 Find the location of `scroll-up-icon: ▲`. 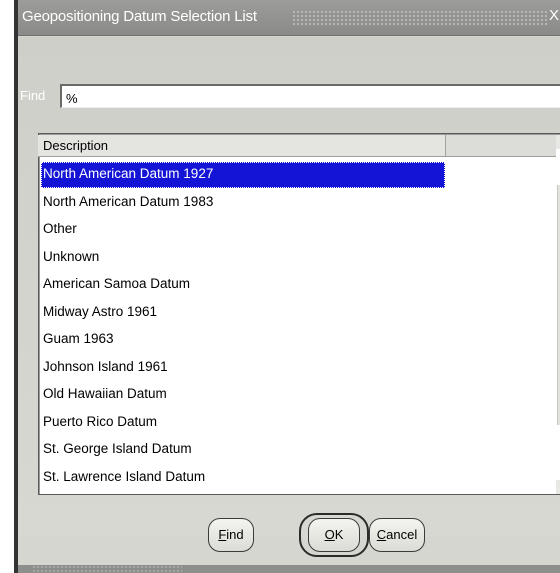

scroll-up-icon: ▲ is located at coordinates (558, 142).